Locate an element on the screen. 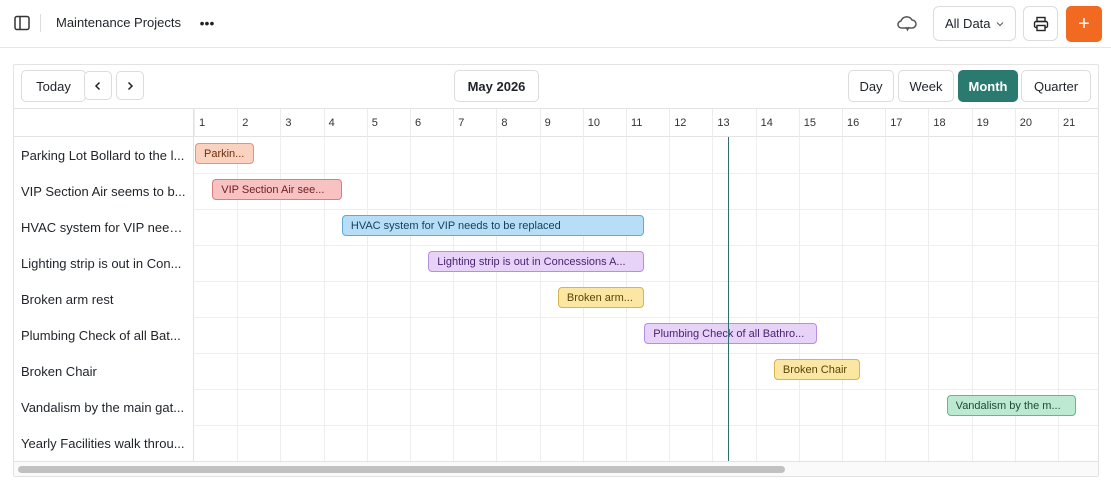 This screenshot has height=489, width=1111. day-header: 8 is located at coordinates (518, 123).